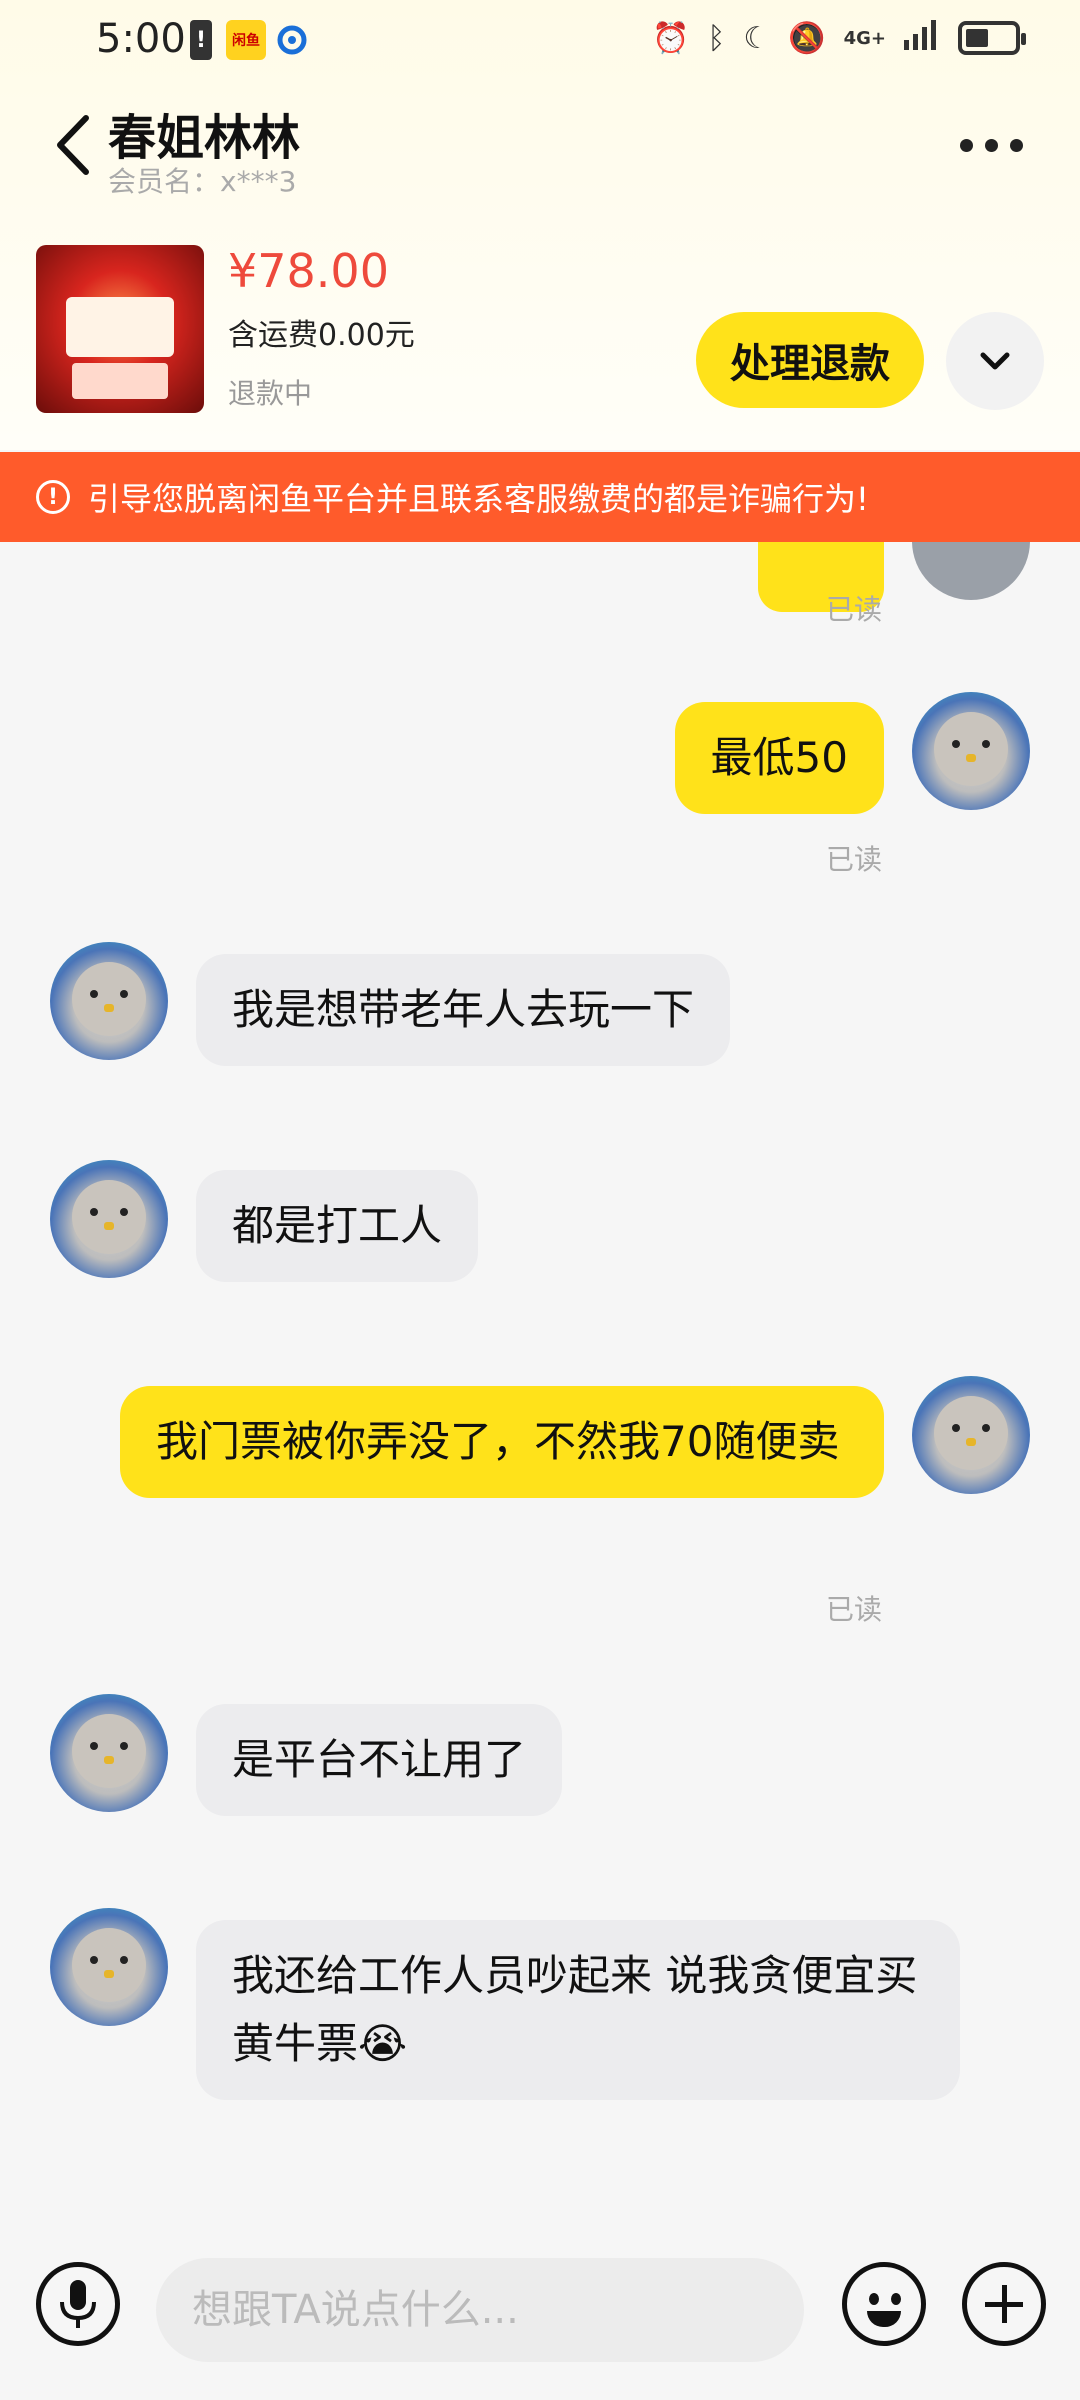  Describe the element at coordinates (308, 271) in the screenshot. I see `product-price: ¥78.00` at that location.